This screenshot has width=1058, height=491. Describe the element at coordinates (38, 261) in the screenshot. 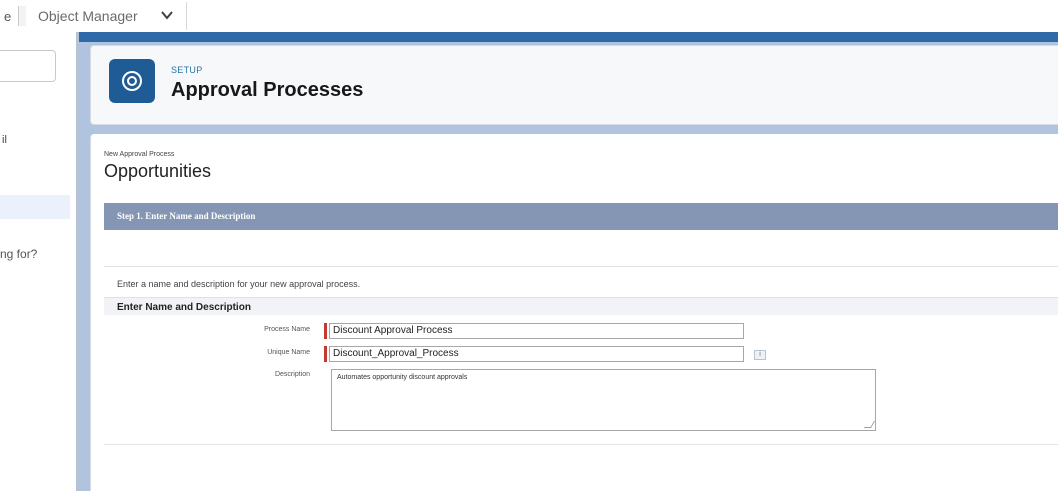

I see `setup-sidebar: il ng for?` at that location.